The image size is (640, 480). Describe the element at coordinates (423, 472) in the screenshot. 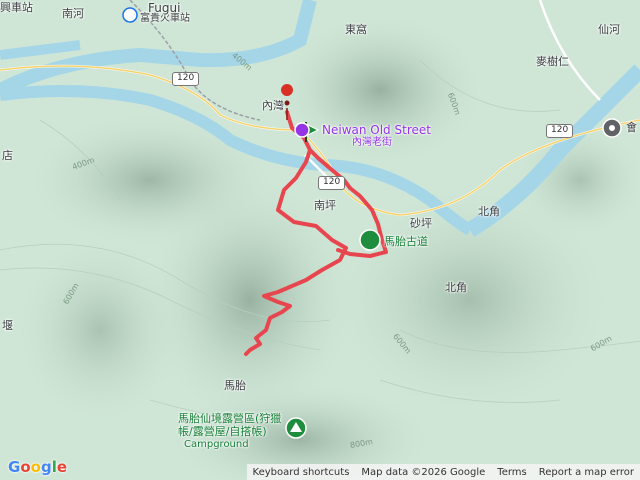

I see `map-data-attribution: Map data ©2026 Google` at that location.